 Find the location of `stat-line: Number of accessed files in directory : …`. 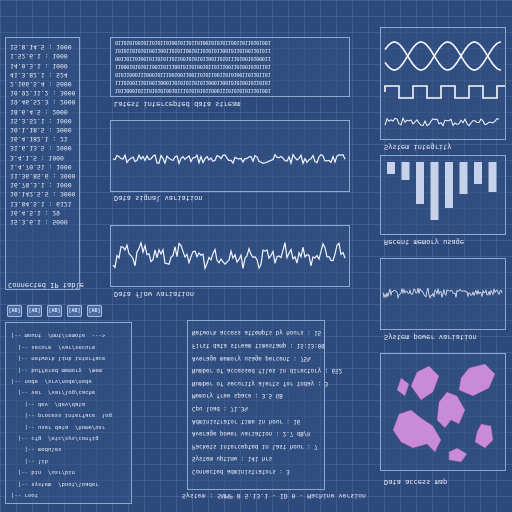

stat-line: Number of accessed files in directory : … is located at coordinates (267, 370).